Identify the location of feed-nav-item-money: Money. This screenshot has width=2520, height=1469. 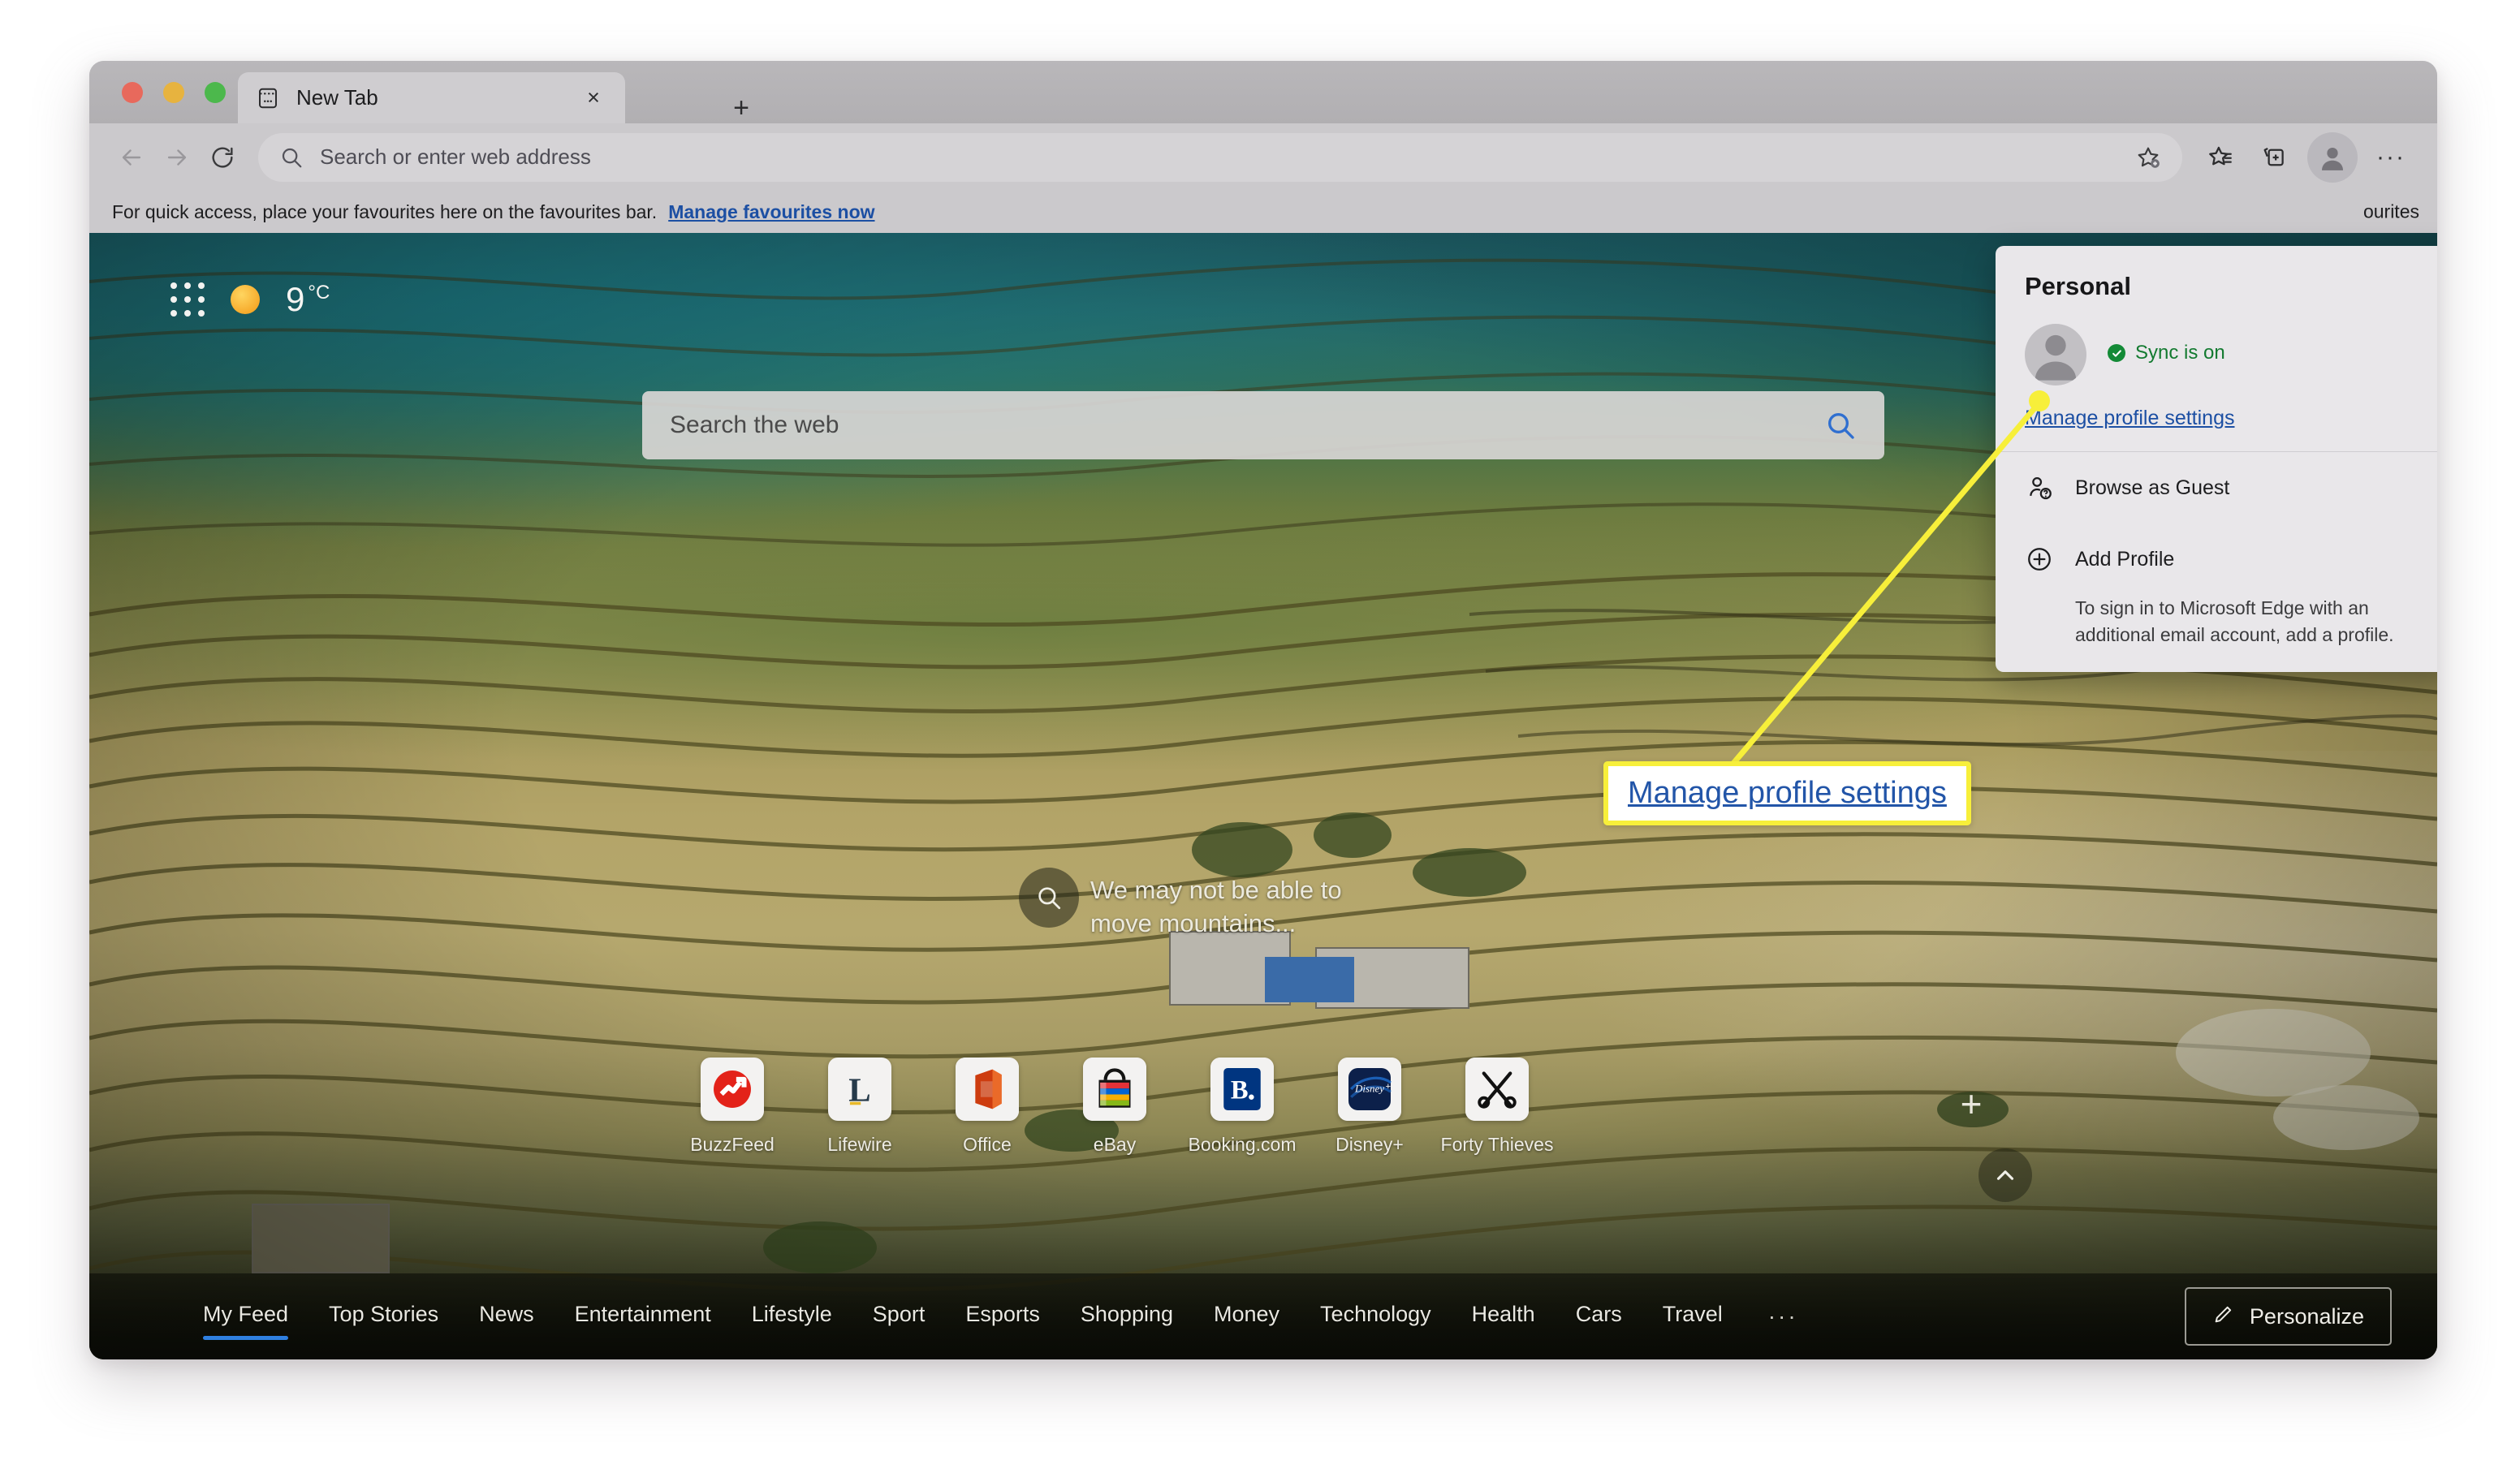
(1246, 1317).